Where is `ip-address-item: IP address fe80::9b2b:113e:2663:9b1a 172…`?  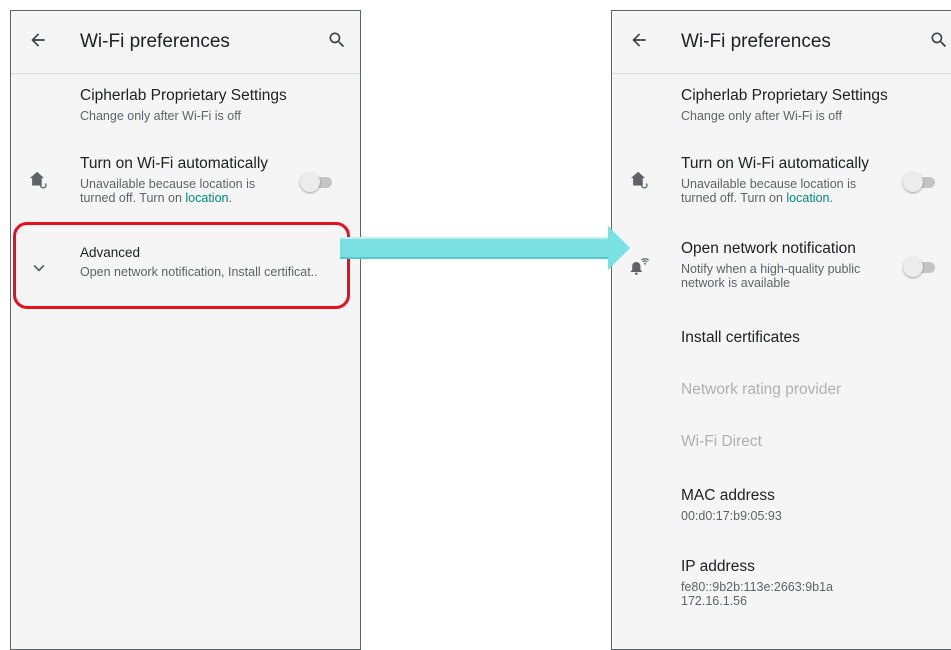 ip-address-item: IP address fe80::9b2b:113e:2663:9b1a 172… is located at coordinates (781, 588).